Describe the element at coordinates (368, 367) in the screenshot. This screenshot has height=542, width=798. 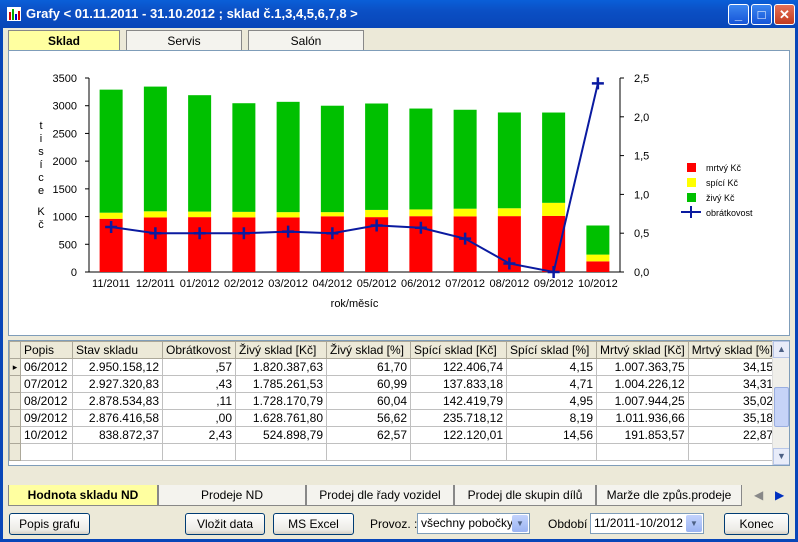
I see `table-cell: 61,70` at that location.